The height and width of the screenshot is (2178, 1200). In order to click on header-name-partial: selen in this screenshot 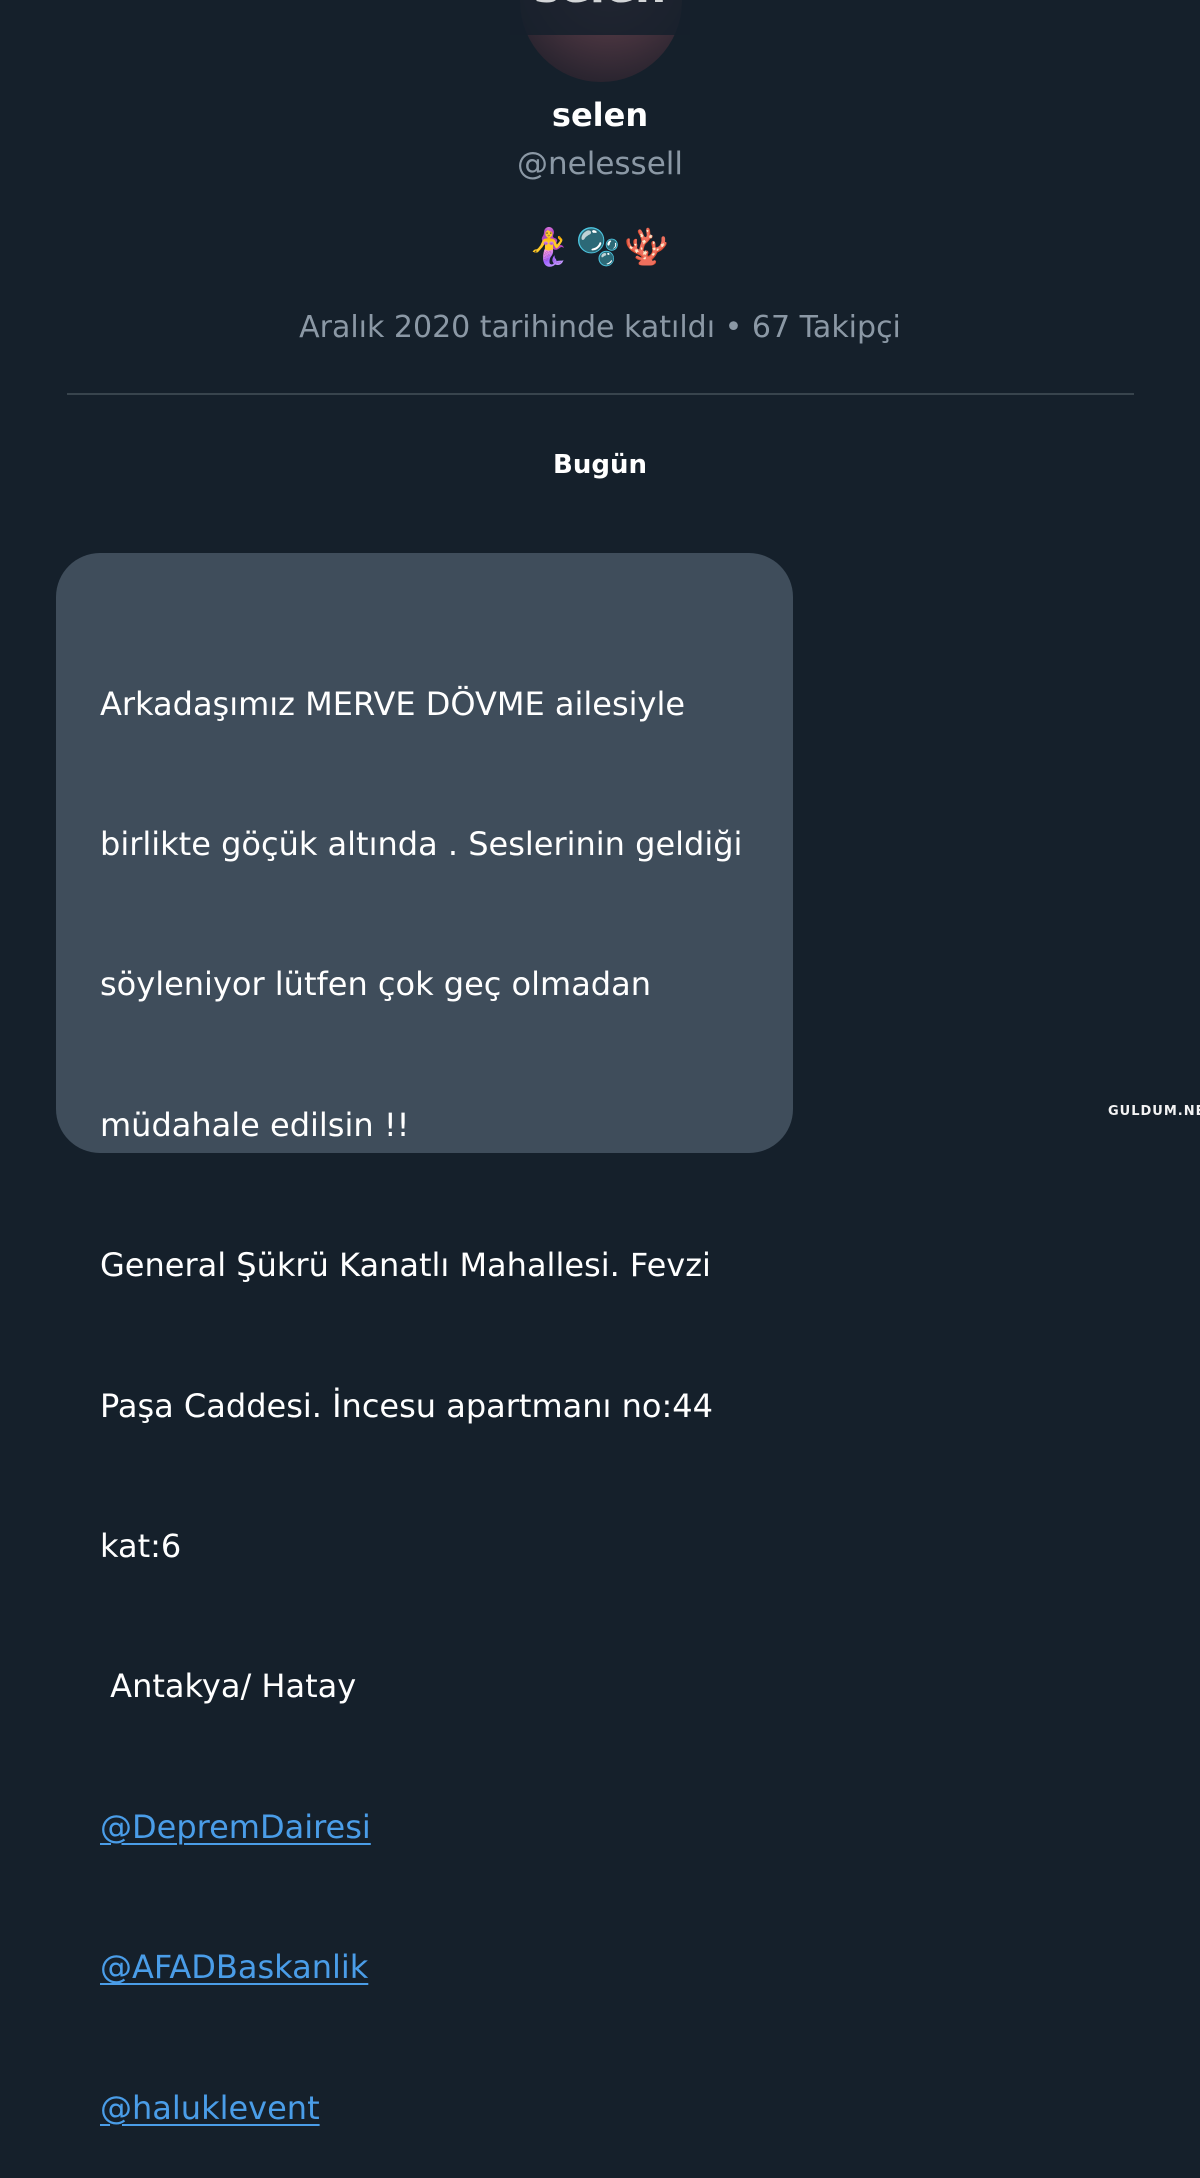, I will do `click(600, 6)`.